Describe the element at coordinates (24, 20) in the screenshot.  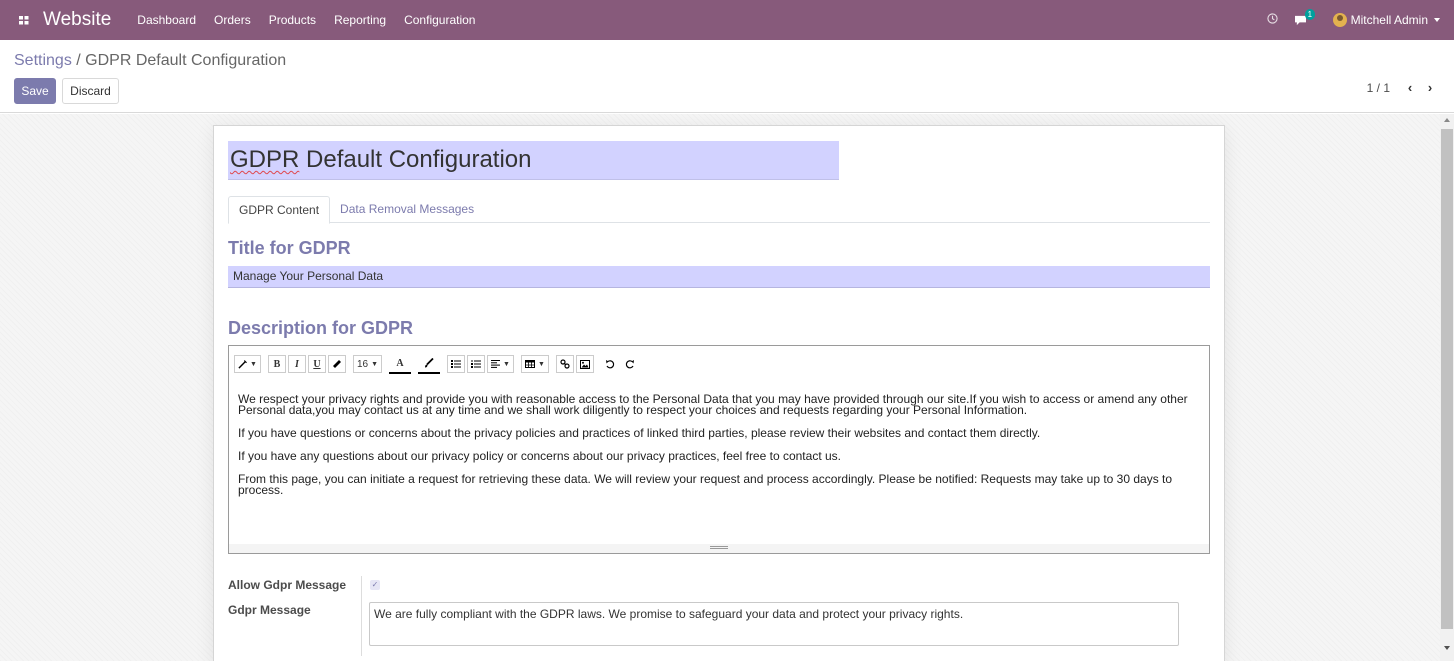
I see `apps-grid-icon` at that location.